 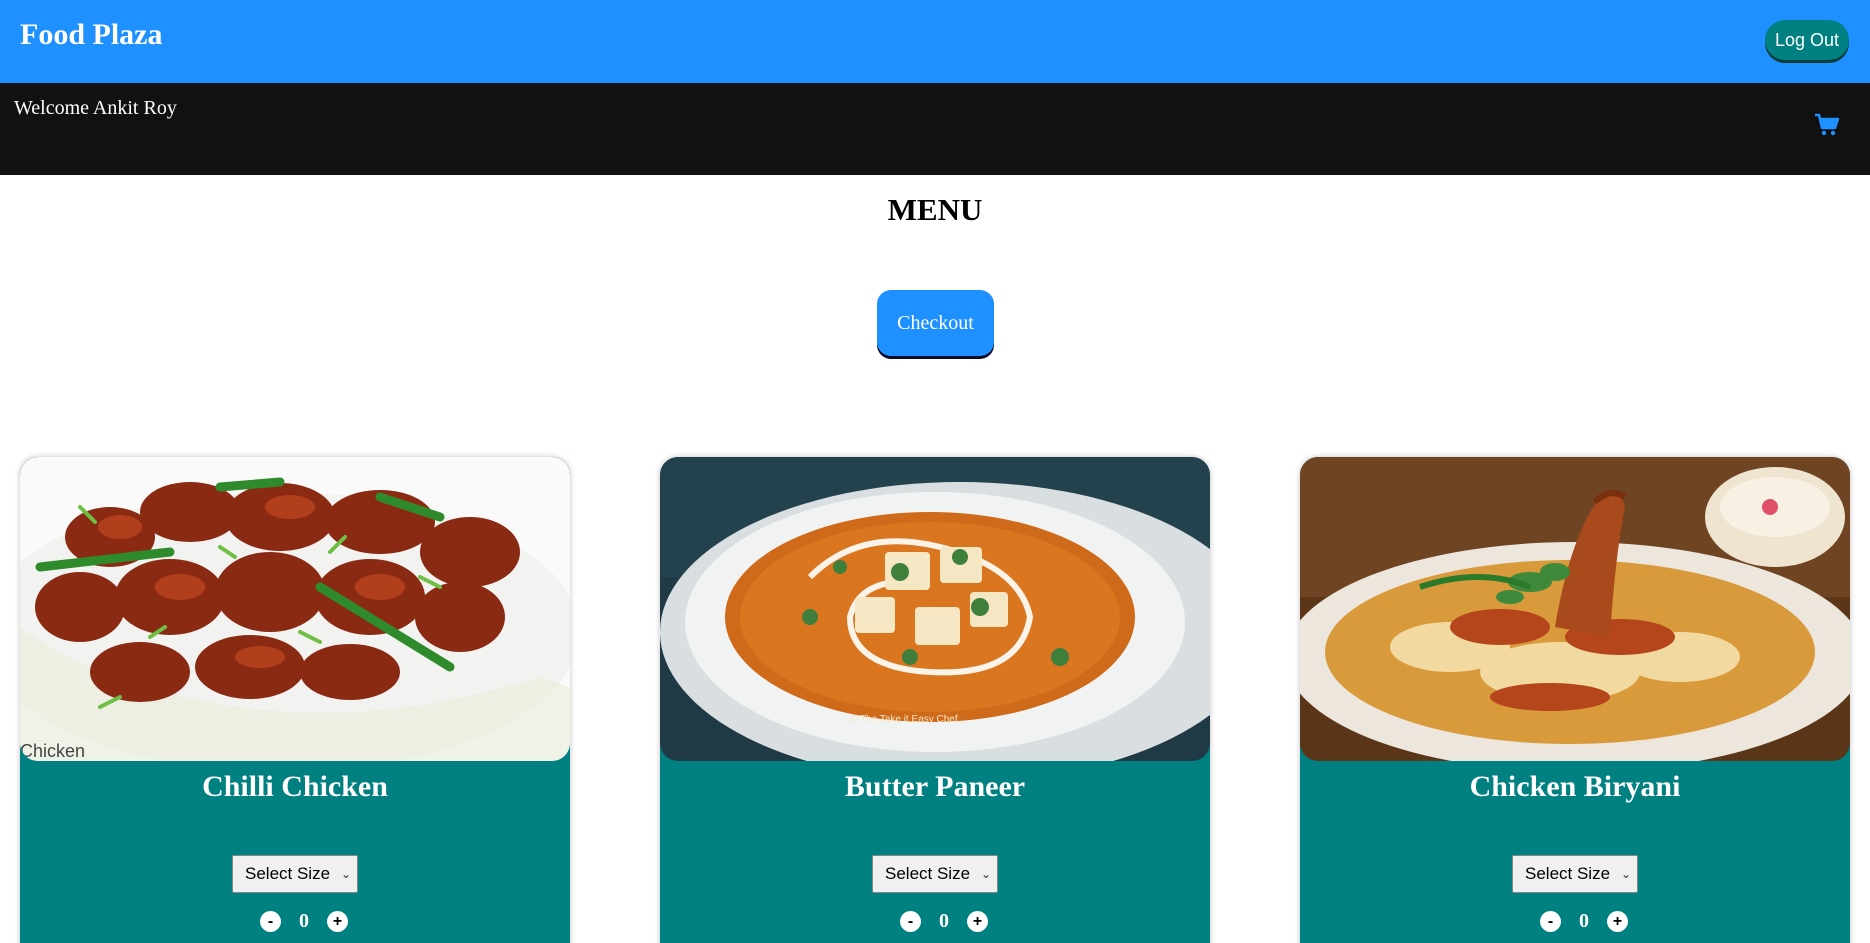 I want to click on image-watermark: © The Take it Easy Chef, so click(x=904, y=719).